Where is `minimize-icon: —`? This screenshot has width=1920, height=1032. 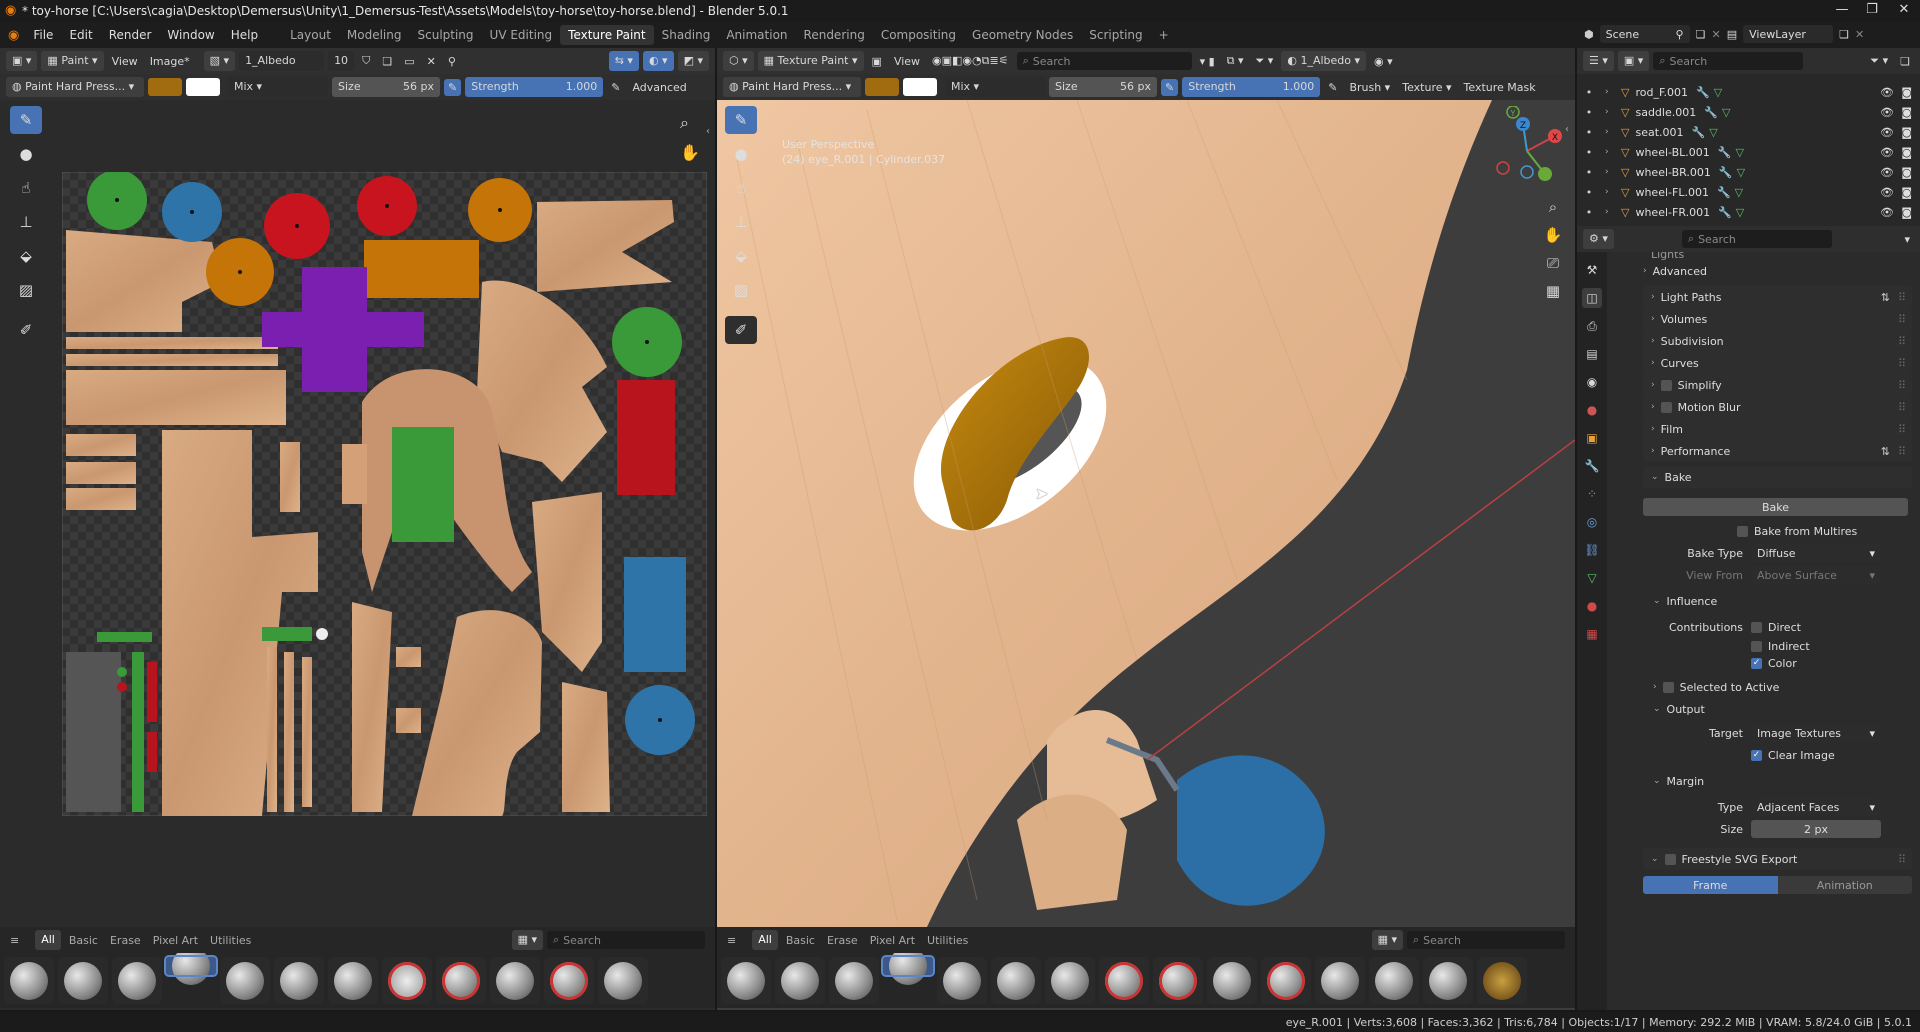 minimize-icon: — is located at coordinates (1842, 9).